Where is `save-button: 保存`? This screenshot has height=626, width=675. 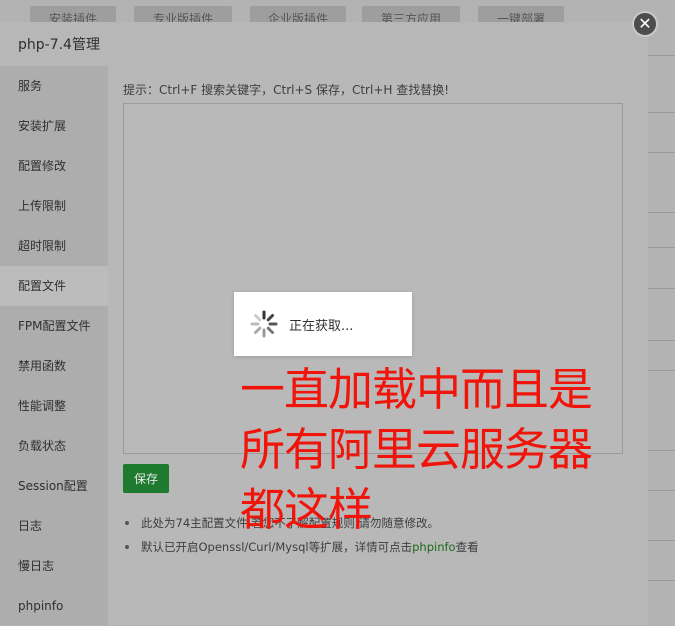 save-button: 保存 is located at coordinates (146, 478).